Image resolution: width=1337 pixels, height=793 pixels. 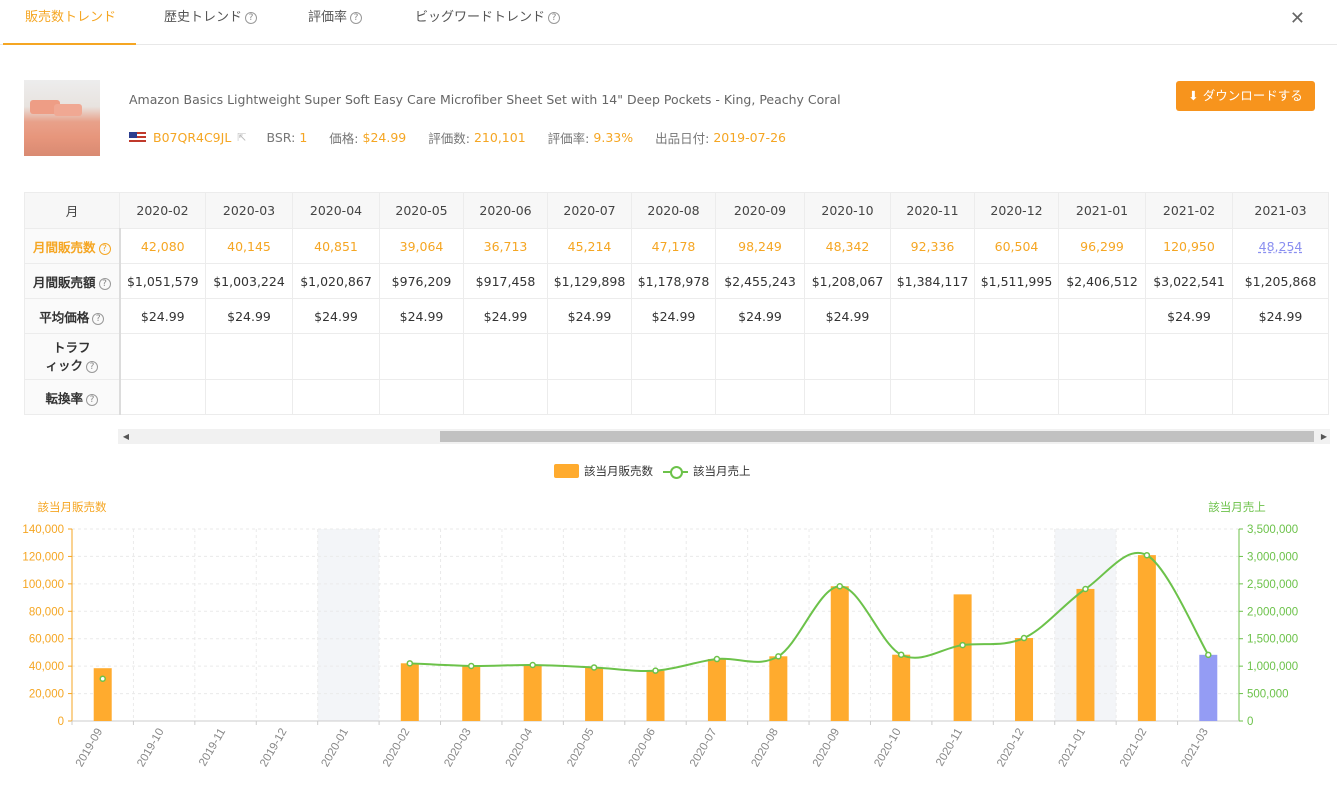 I want to click on month-header: 月, so click(x=72, y=210).